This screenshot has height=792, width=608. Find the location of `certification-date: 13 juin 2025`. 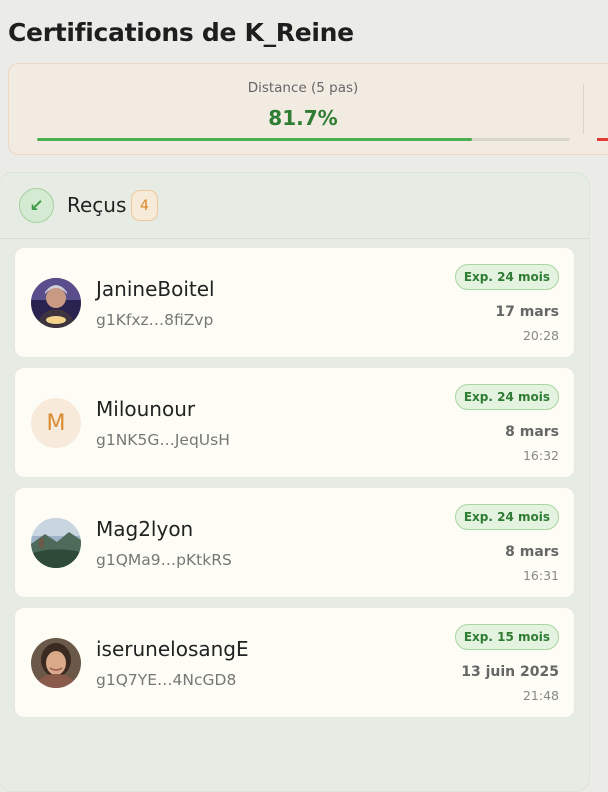

certification-date: 13 juin 2025 is located at coordinates (510, 672).